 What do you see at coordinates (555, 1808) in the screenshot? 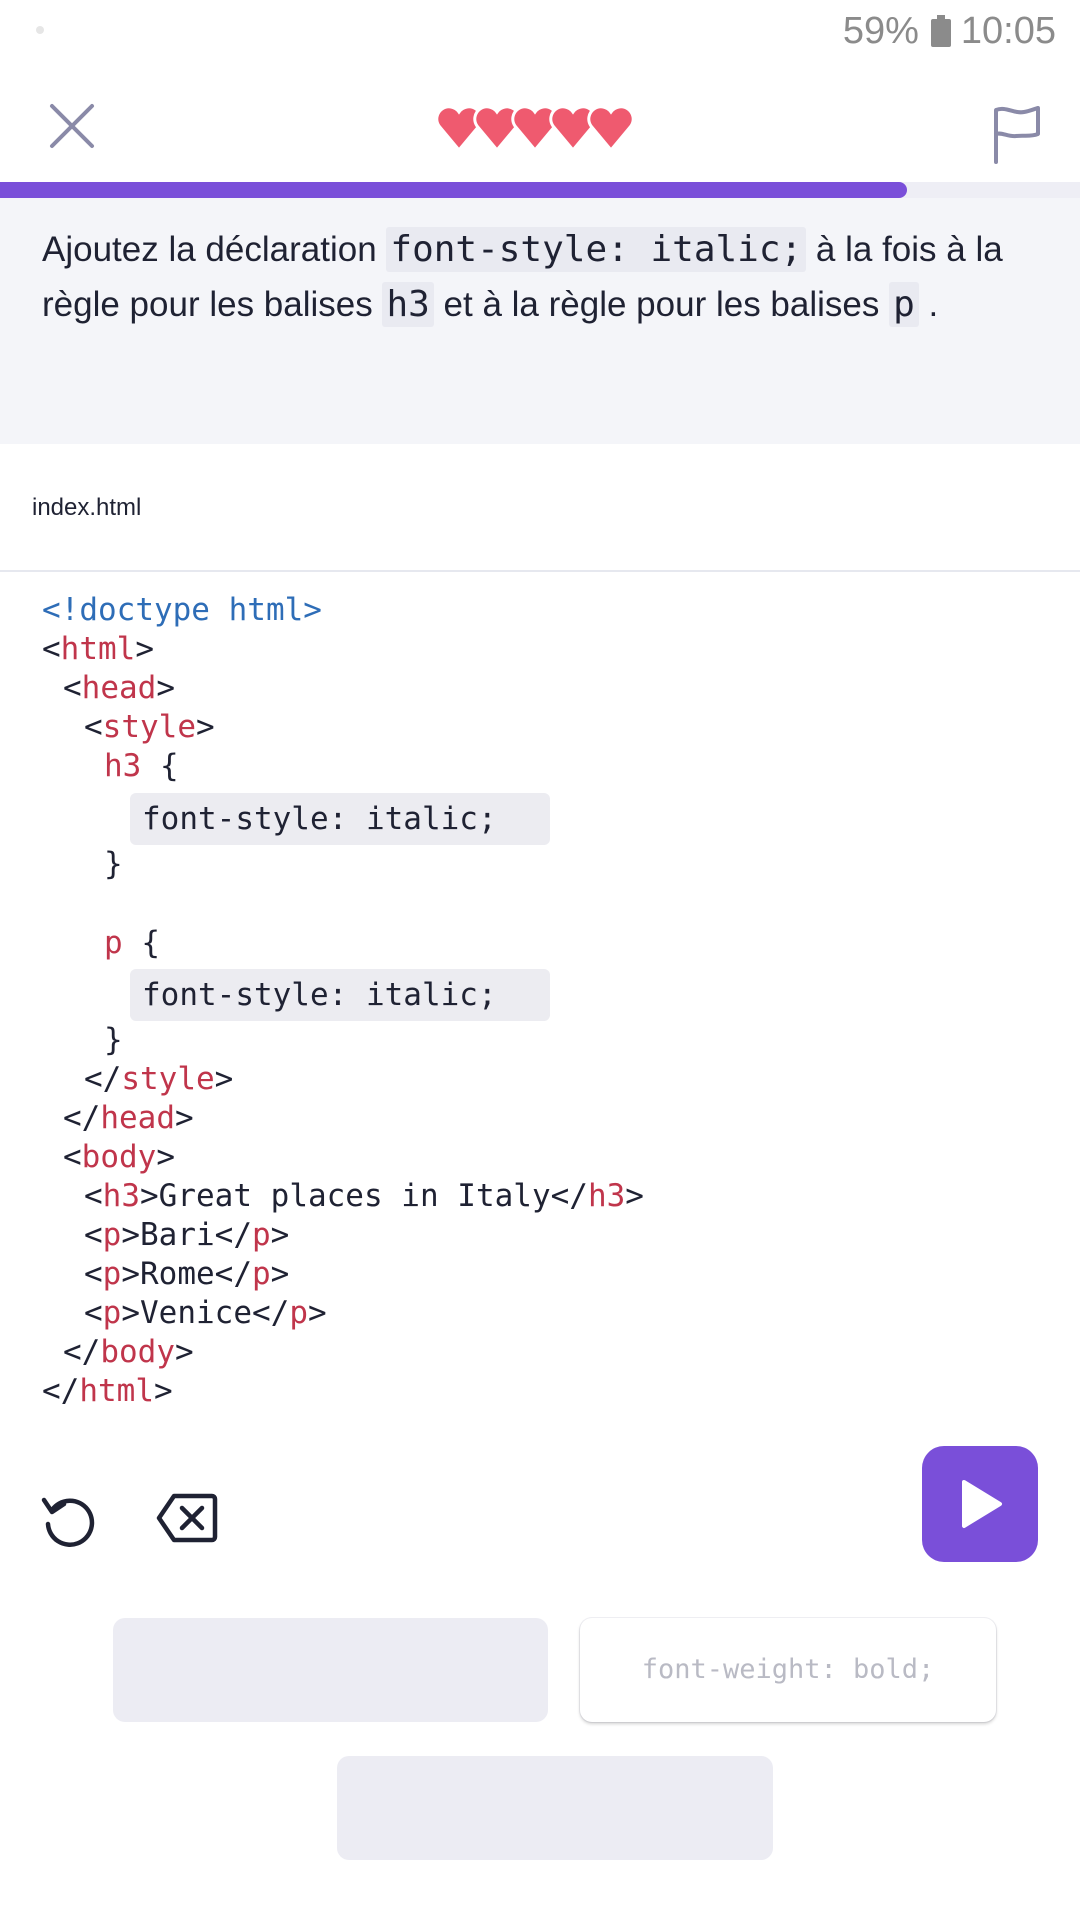
I see `answer-option-3-used` at bounding box center [555, 1808].